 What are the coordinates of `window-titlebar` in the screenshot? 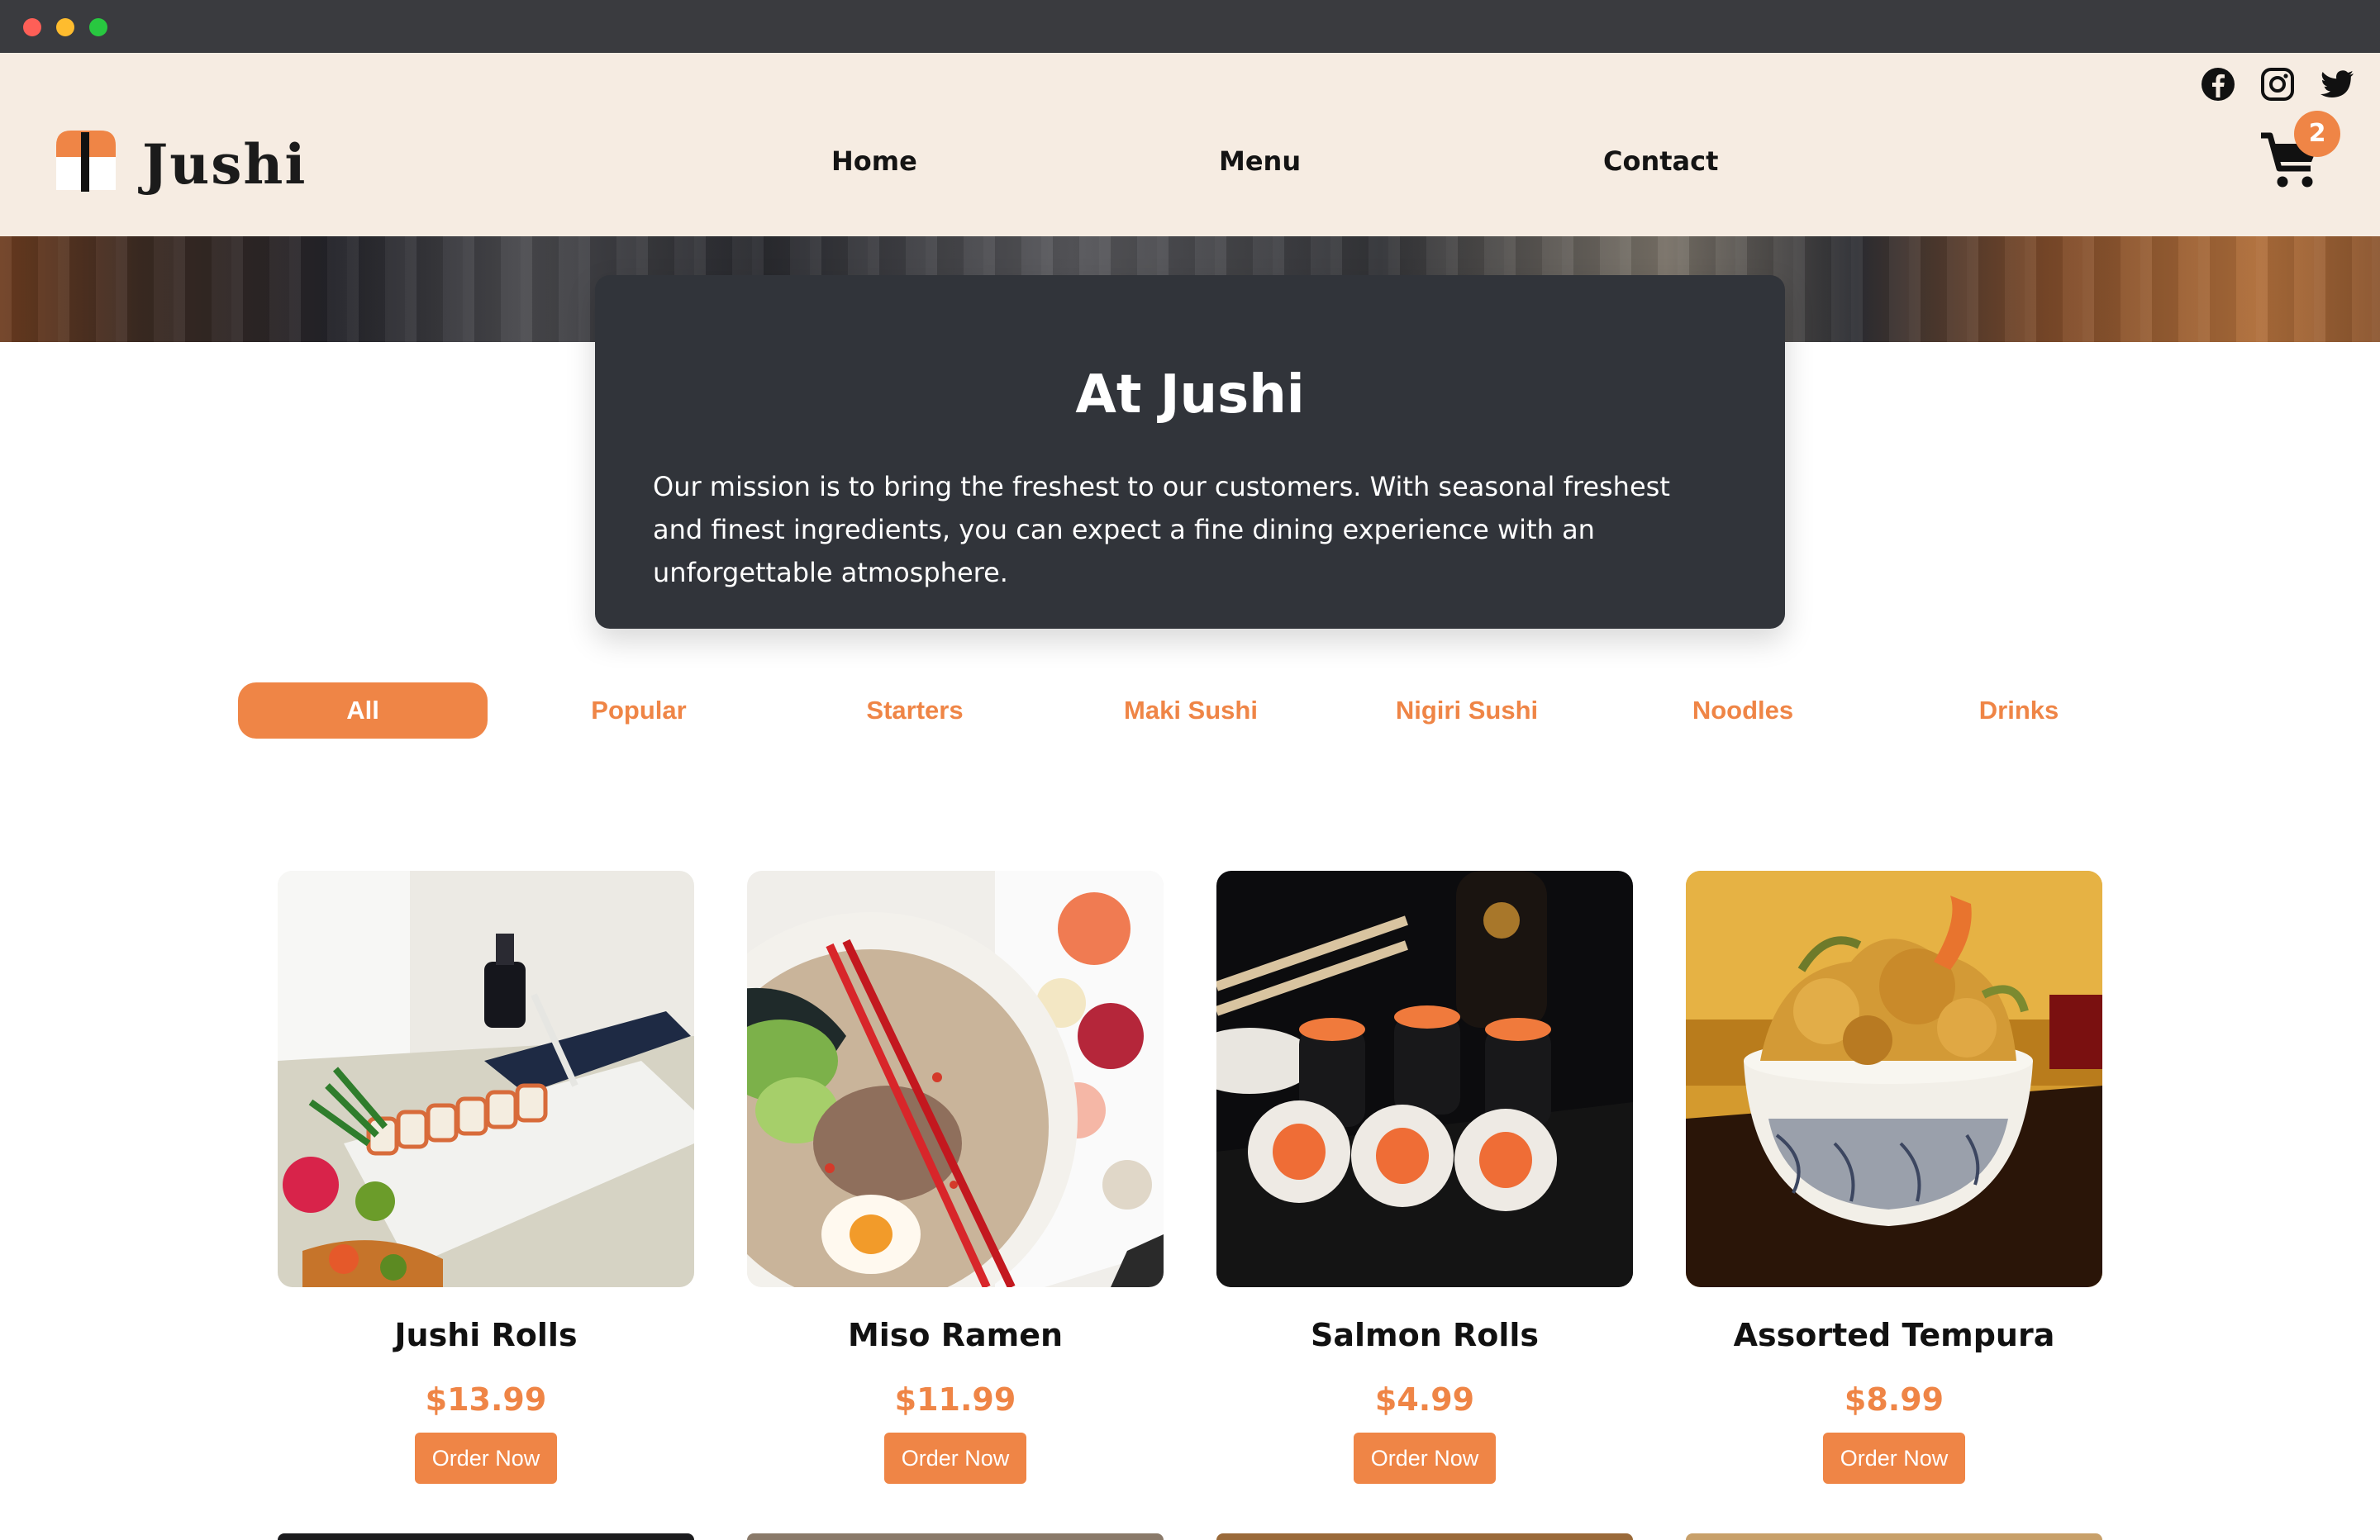 It's located at (1190, 26).